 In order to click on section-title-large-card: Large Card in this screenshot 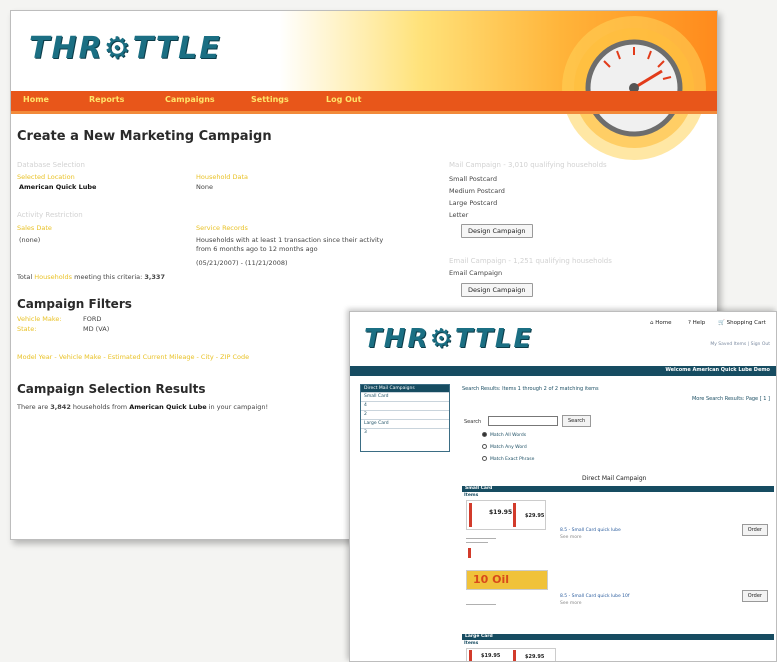, I will do `click(479, 636)`.